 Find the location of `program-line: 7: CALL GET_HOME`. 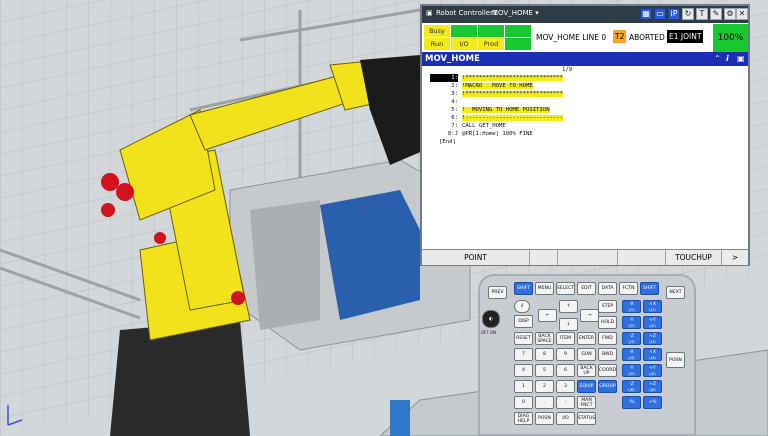

program-line: 7: CALL GET_HOME is located at coordinates (468, 126).